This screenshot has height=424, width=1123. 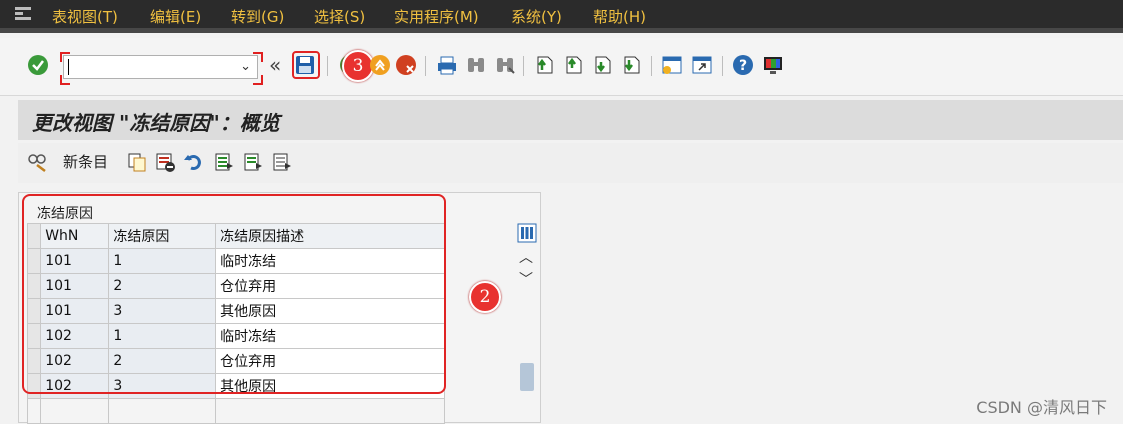 What do you see at coordinates (85, 161) in the screenshot?
I see `new-entries-button: 新条目` at bounding box center [85, 161].